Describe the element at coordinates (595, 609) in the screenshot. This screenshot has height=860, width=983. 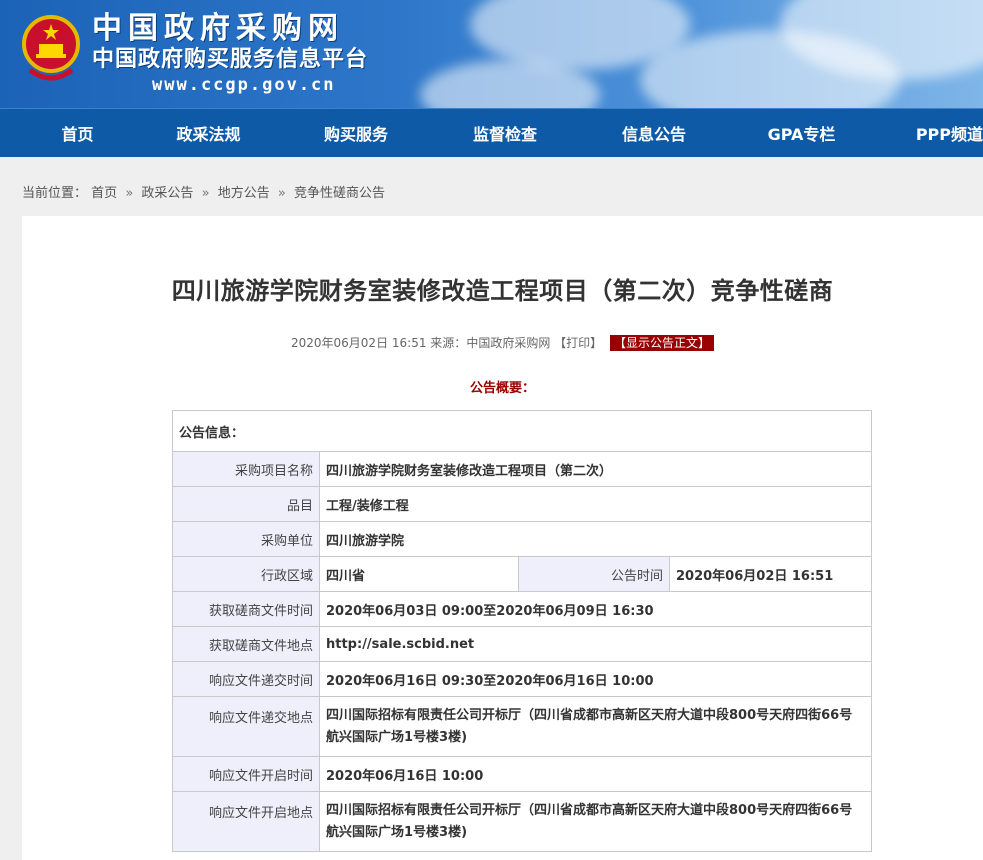
I see `get-doc-time-value: 2020年06月03日 09:00至2020年06月09日 16:30` at that location.